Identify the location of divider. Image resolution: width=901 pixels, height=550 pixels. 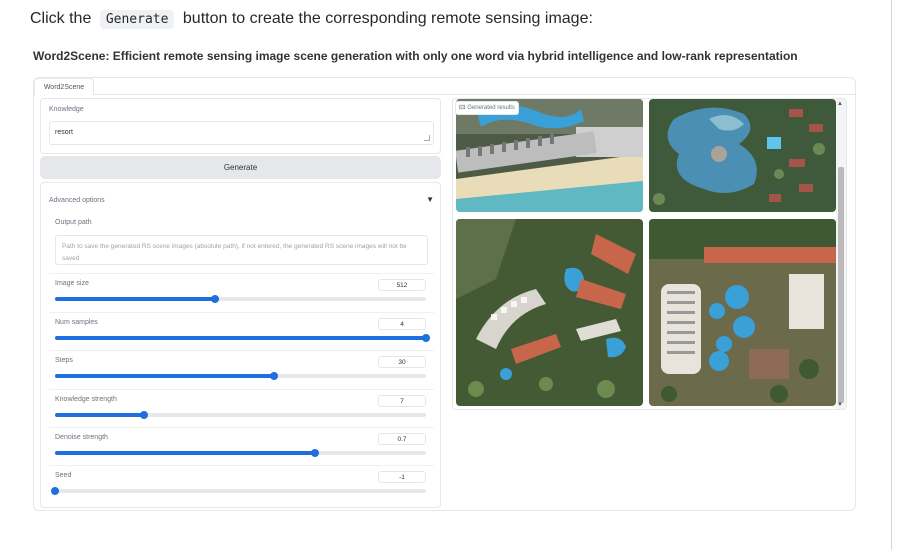
(891, 275).